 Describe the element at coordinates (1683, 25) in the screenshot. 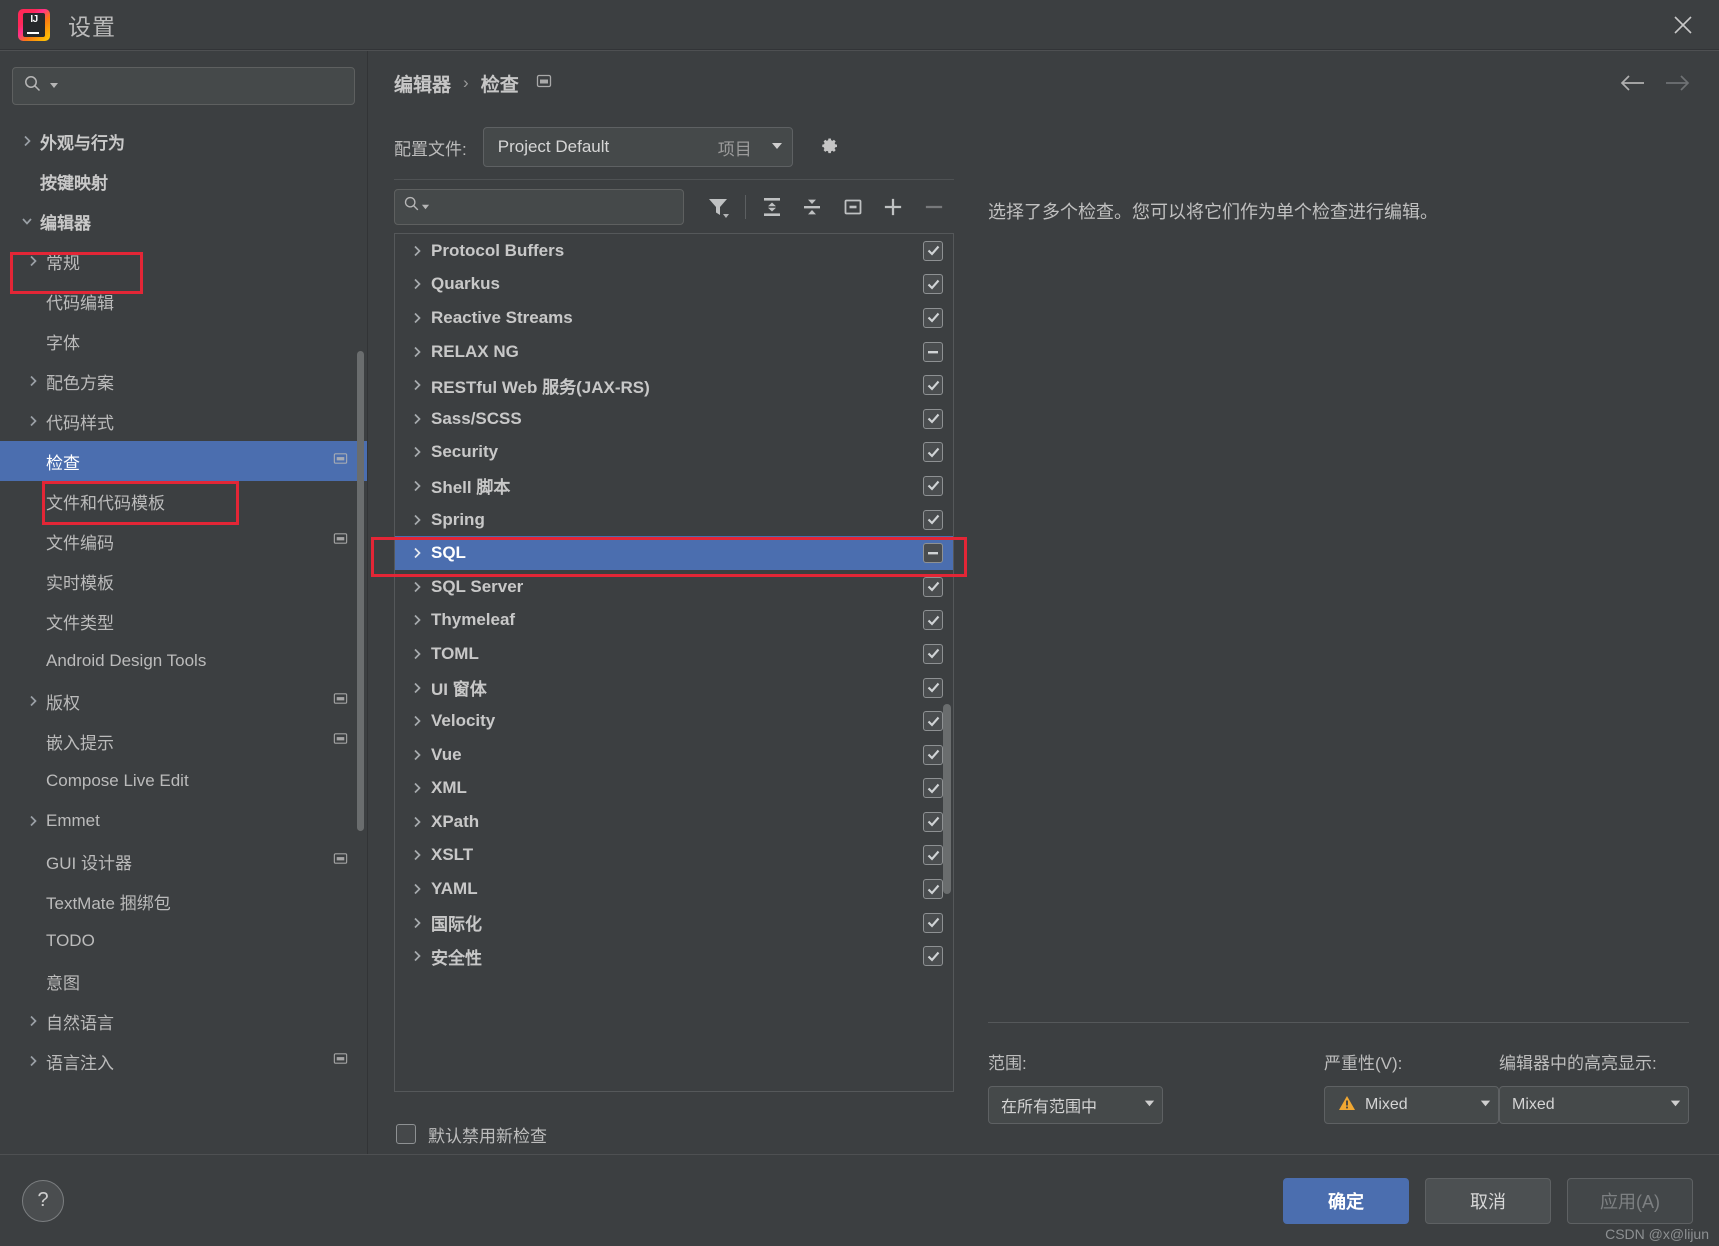

I see `close-icon` at that location.